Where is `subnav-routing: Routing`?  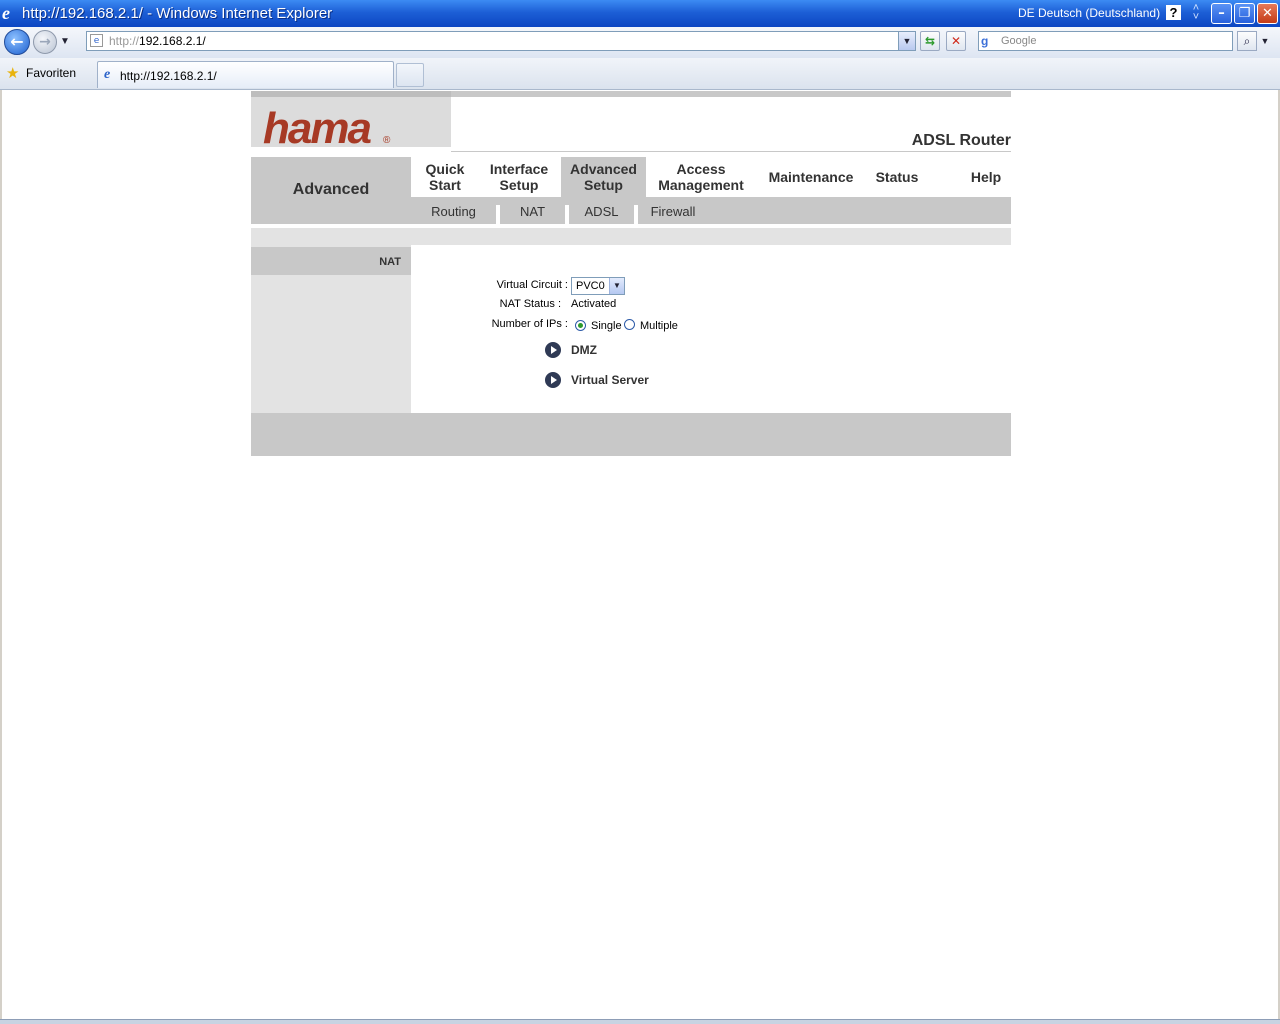 subnav-routing: Routing is located at coordinates (453, 210).